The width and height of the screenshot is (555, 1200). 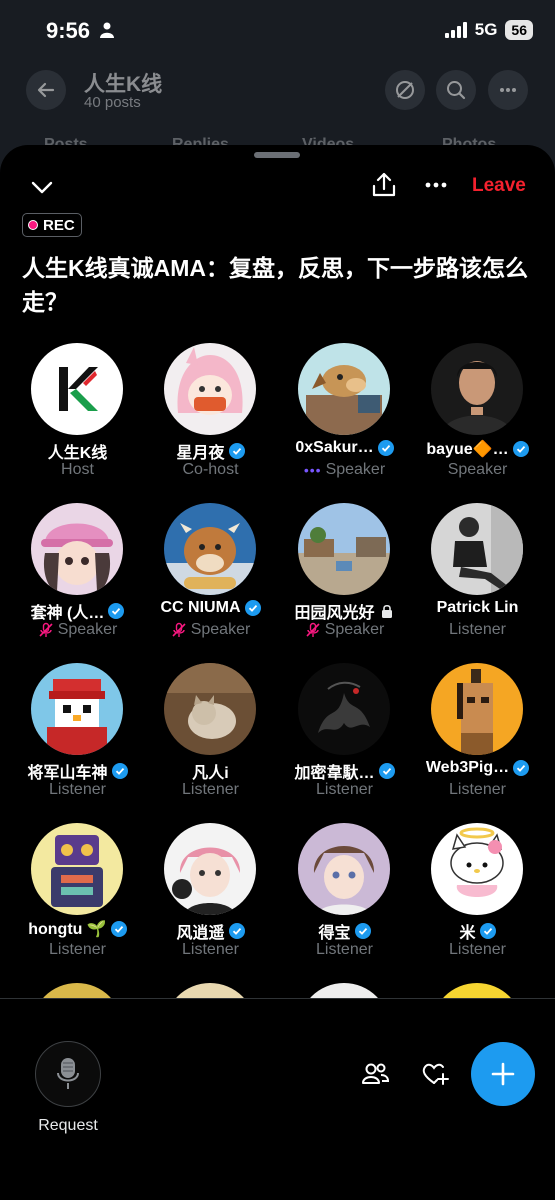 I want to click on chevron-down-icon, so click(x=42, y=187).